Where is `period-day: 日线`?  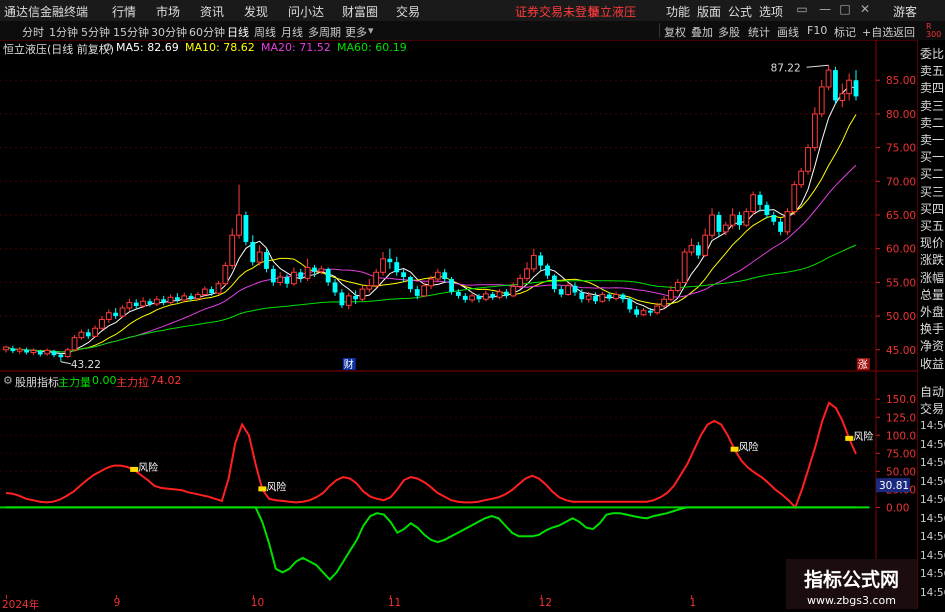
period-day: 日线 is located at coordinates (238, 32).